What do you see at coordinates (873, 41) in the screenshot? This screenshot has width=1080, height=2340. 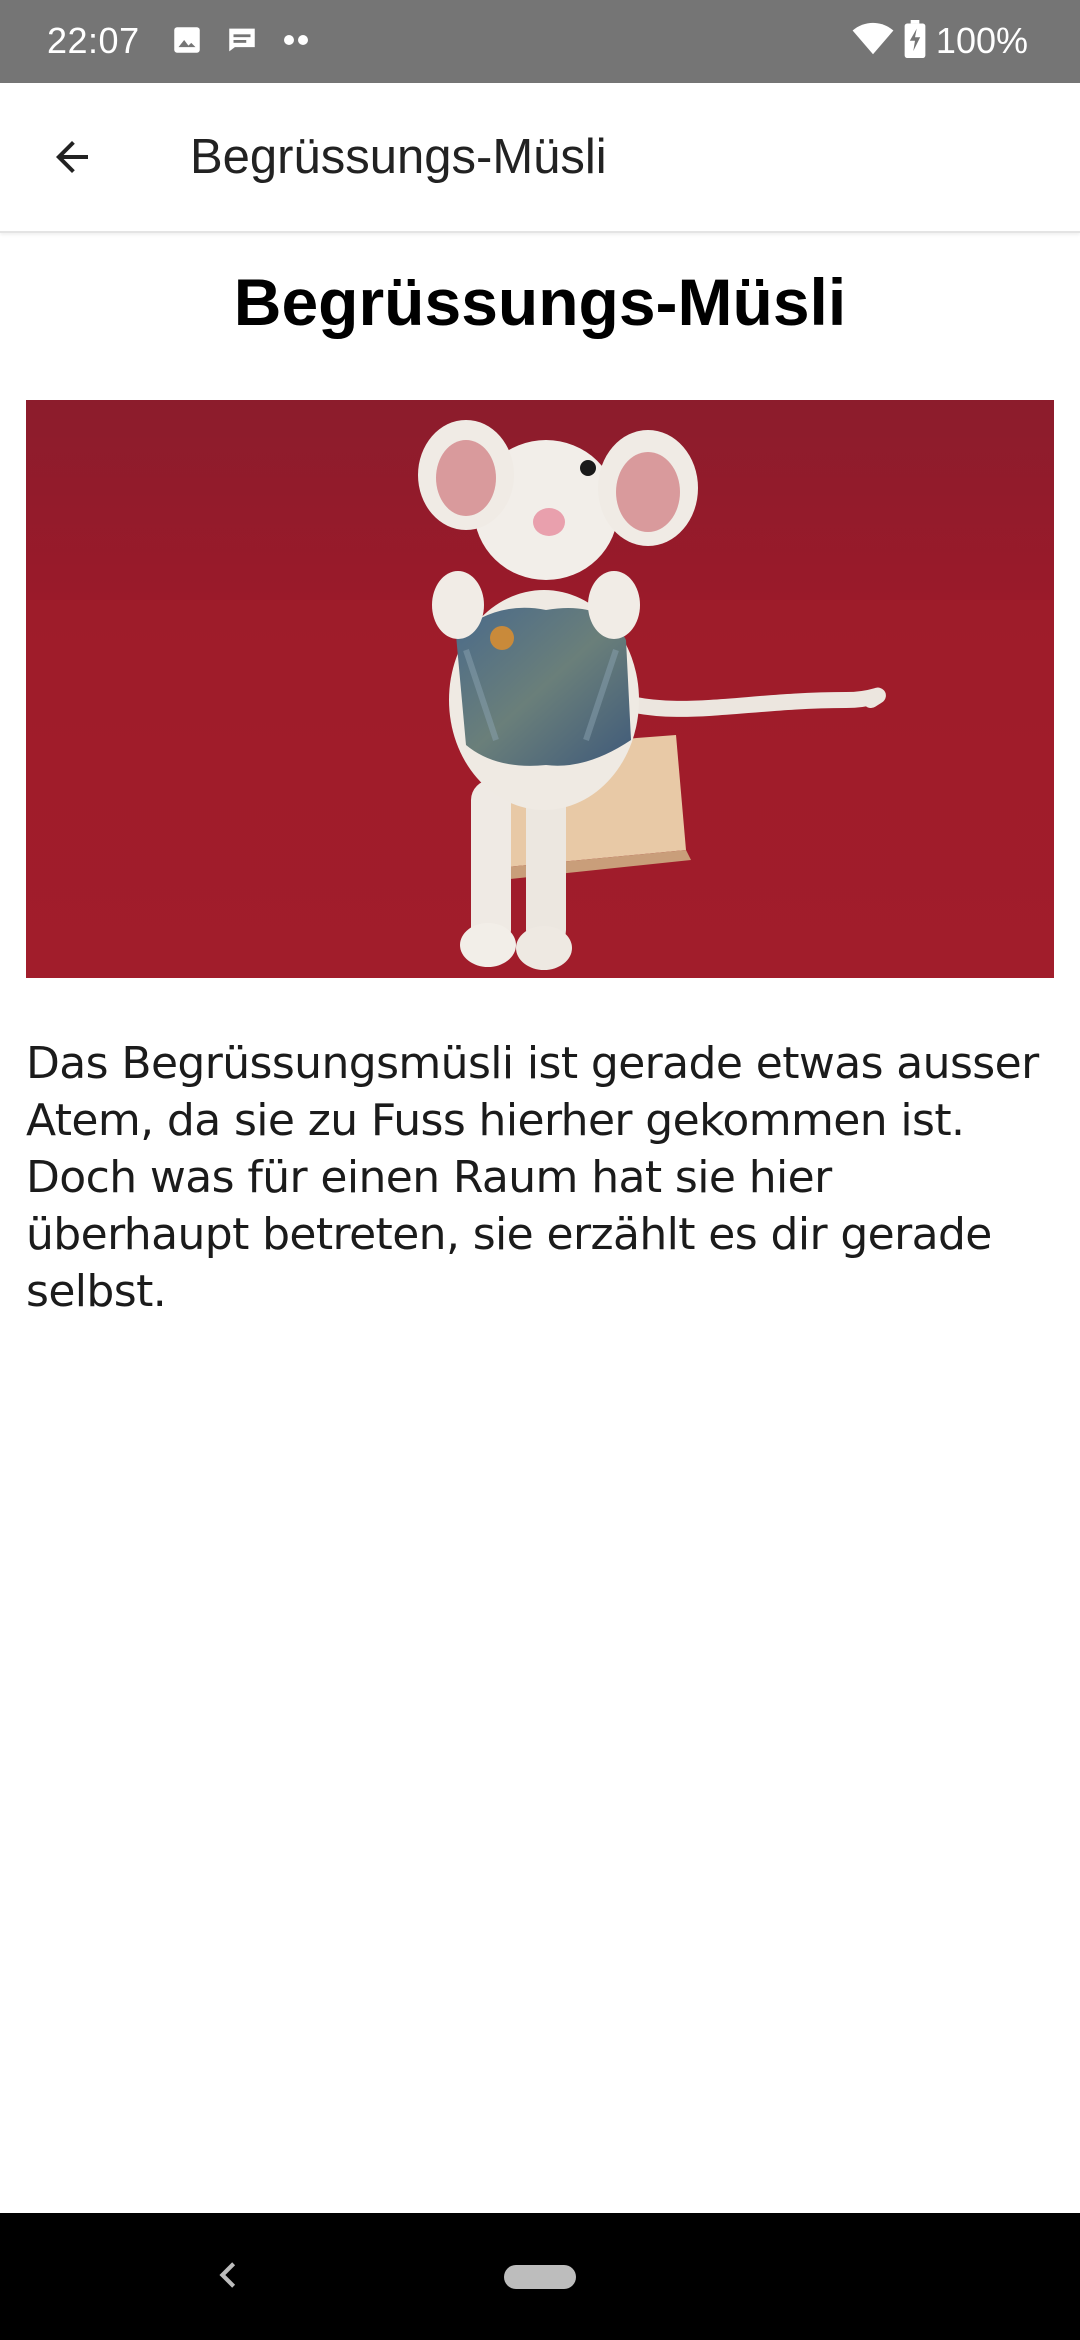 I see `wifi-icon` at bounding box center [873, 41].